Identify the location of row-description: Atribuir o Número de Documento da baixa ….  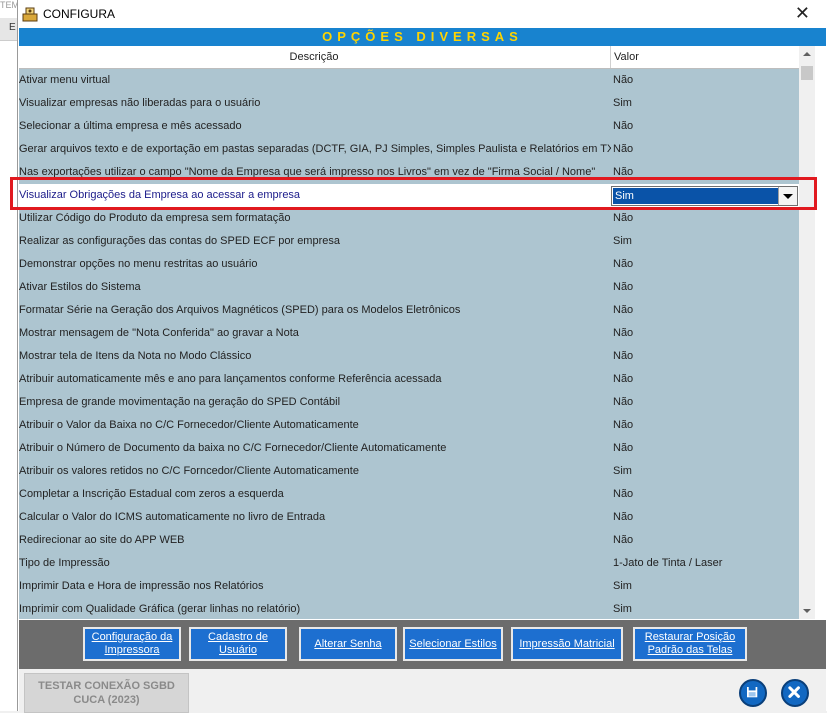
(233, 448).